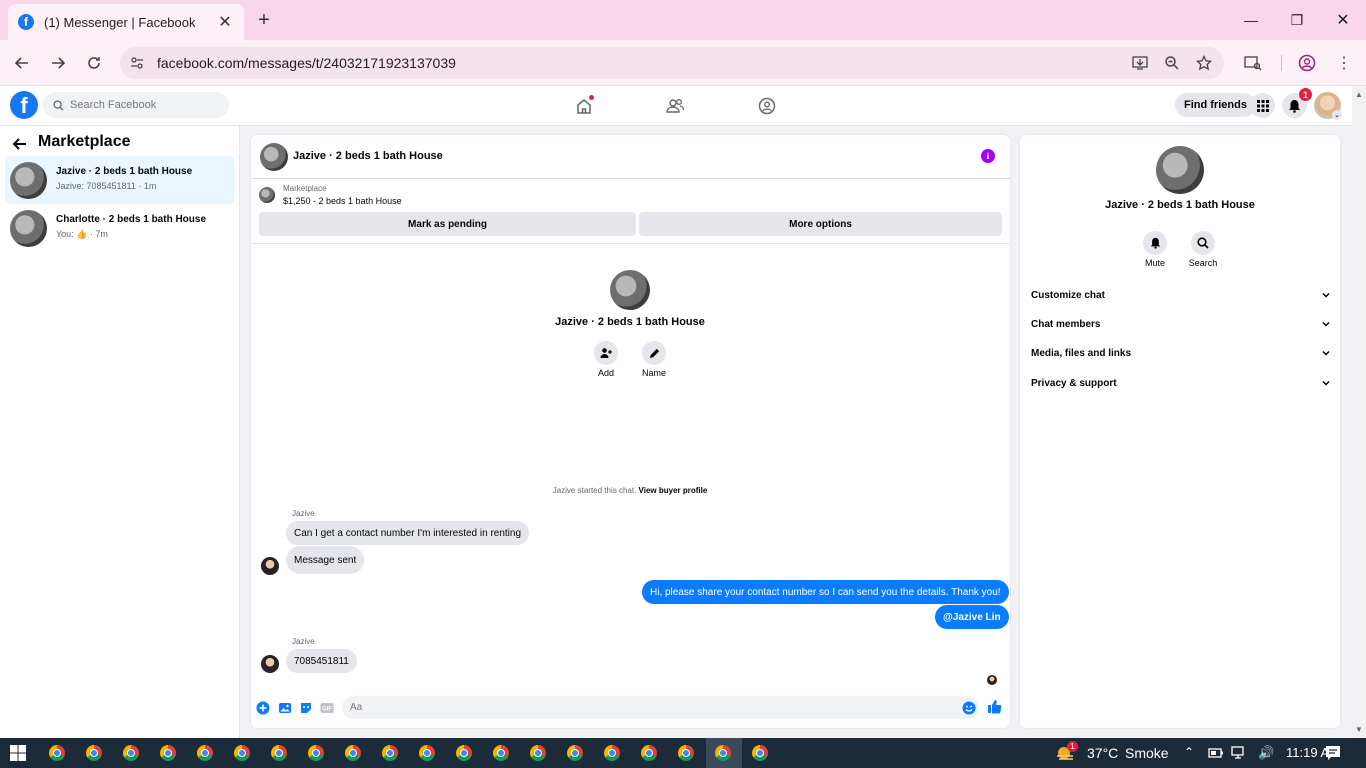  Describe the element at coordinates (225, 22) in the screenshot. I see `tab-close-icon: ✕` at that location.